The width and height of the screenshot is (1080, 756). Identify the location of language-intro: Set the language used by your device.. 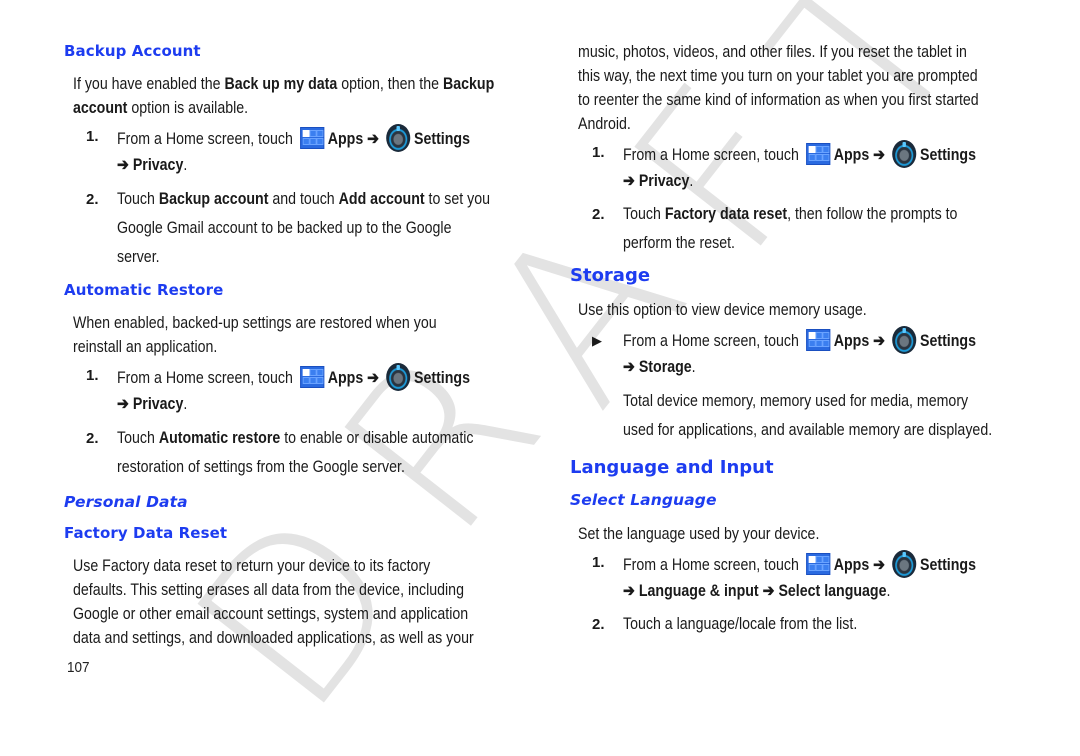
(699, 534).